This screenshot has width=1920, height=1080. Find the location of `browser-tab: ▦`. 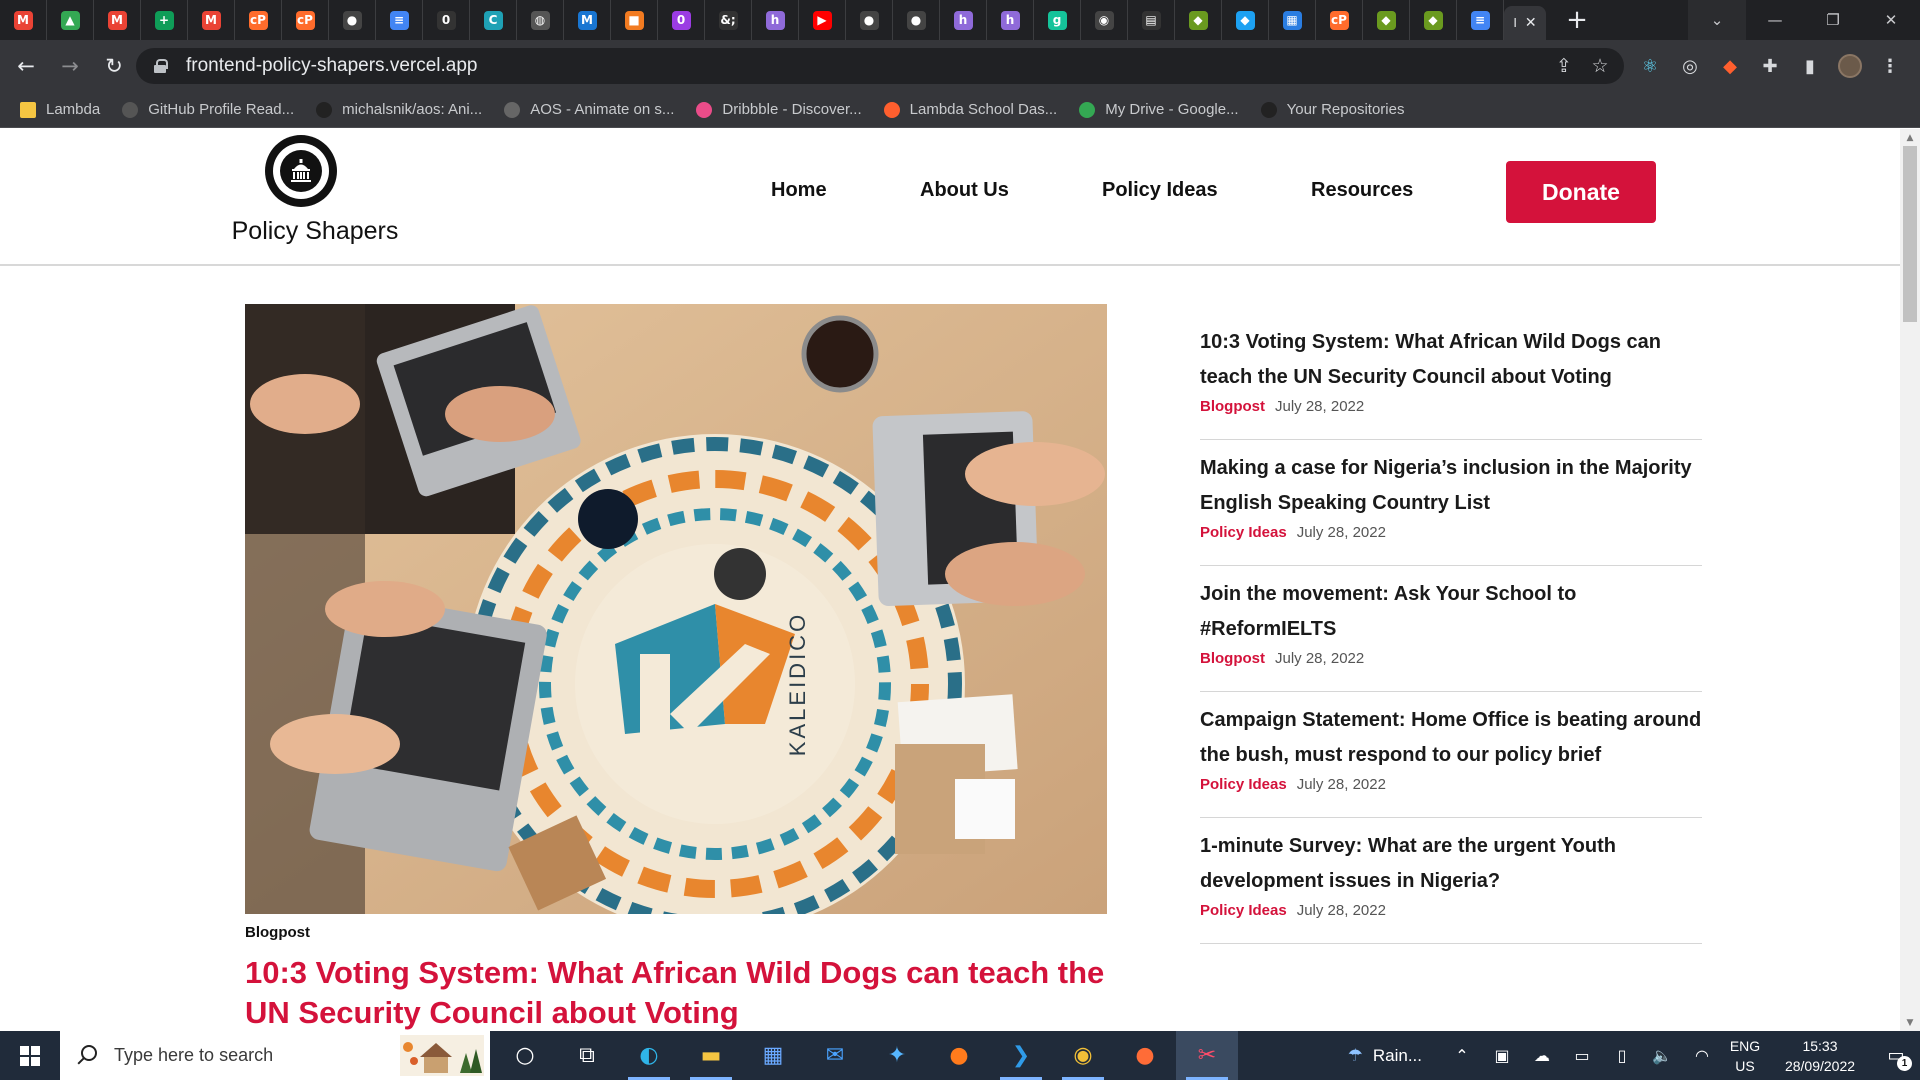

browser-tab: ▦ is located at coordinates (1292, 20).